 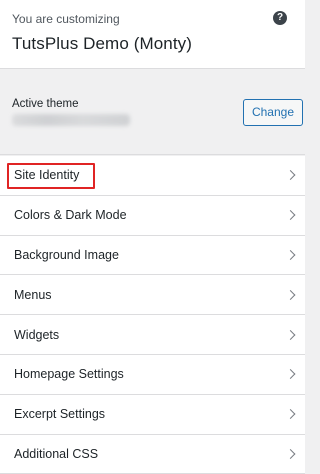 What do you see at coordinates (37, 334) in the screenshot?
I see `section-label: Widgets` at bounding box center [37, 334].